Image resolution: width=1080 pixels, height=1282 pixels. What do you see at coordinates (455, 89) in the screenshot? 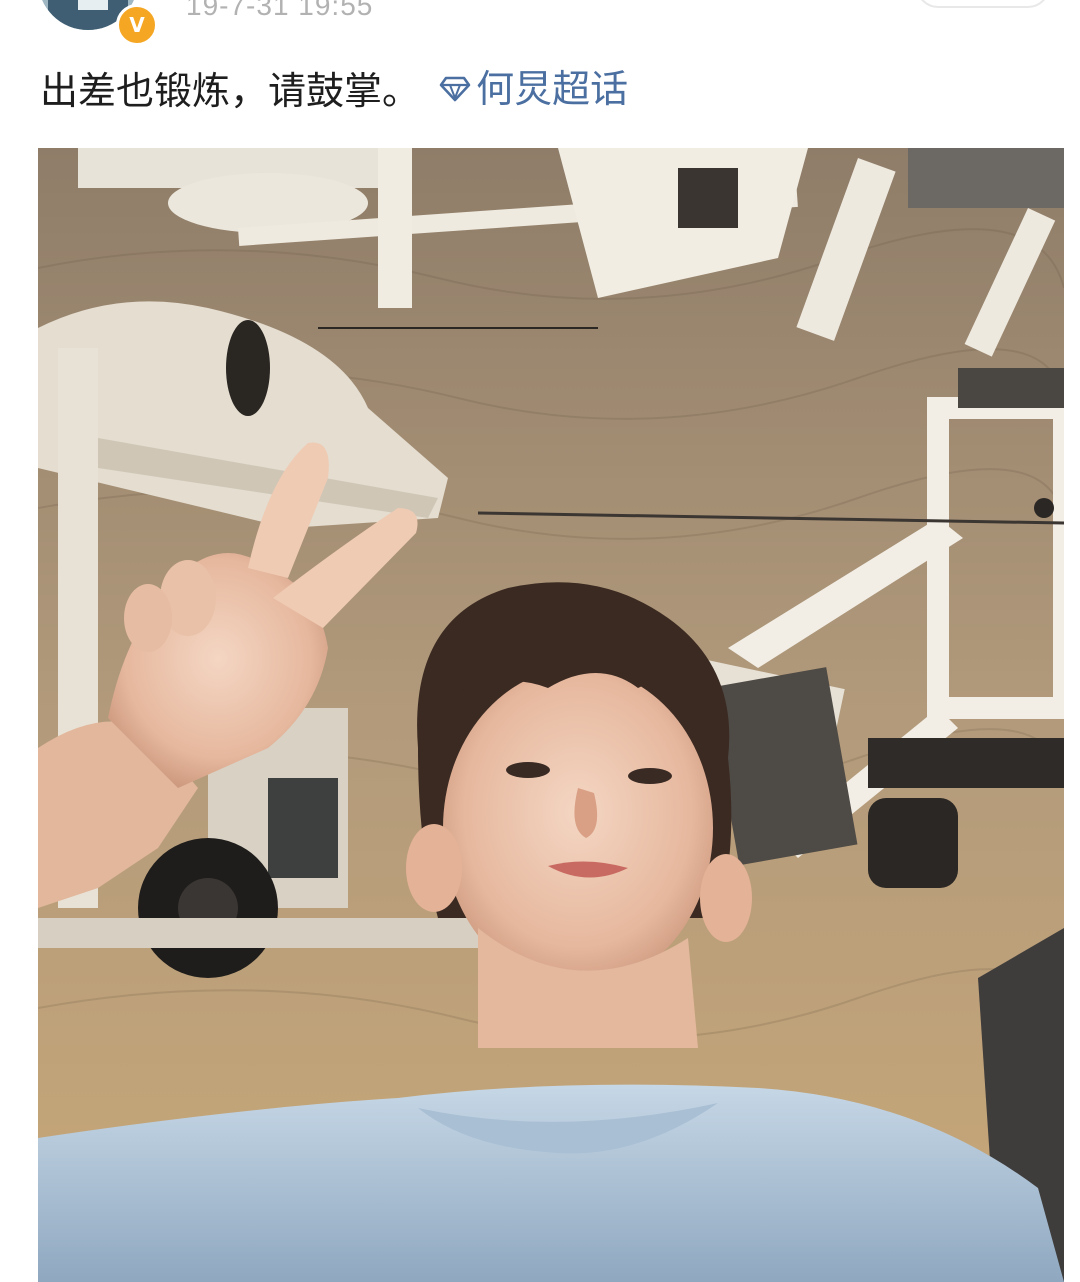
I see `diamond-icon` at bounding box center [455, 89].